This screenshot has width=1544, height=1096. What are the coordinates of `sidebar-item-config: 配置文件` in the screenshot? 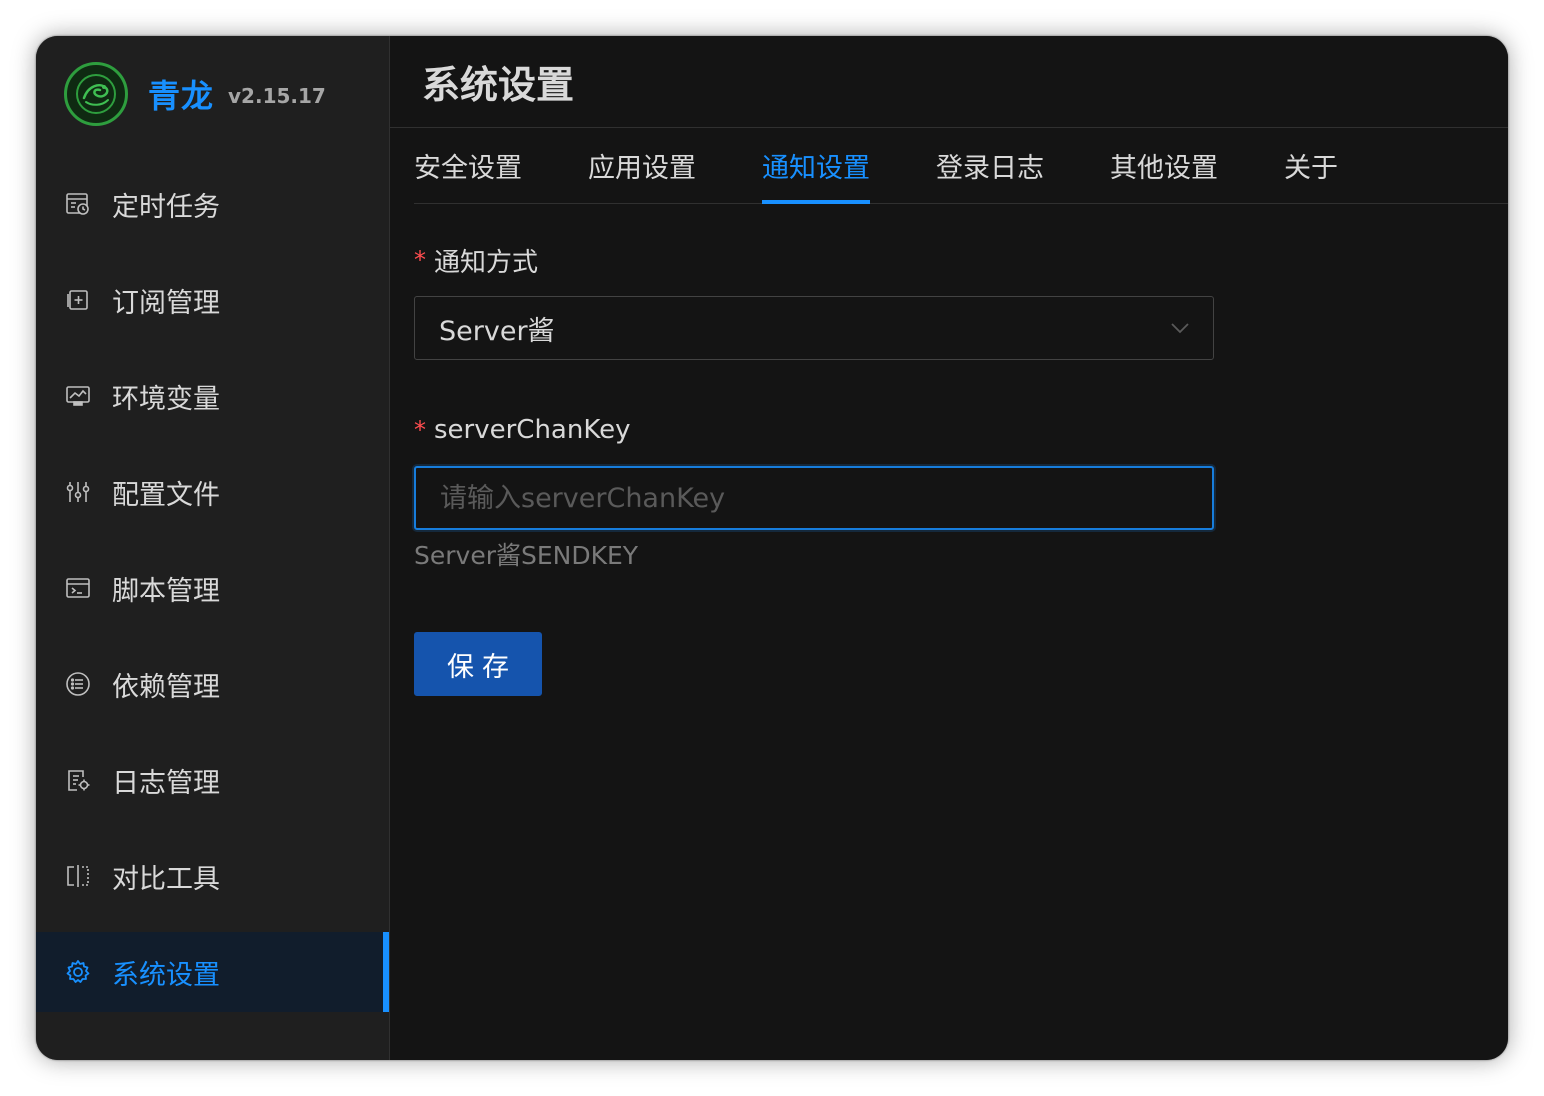 It's located at (212, 492).